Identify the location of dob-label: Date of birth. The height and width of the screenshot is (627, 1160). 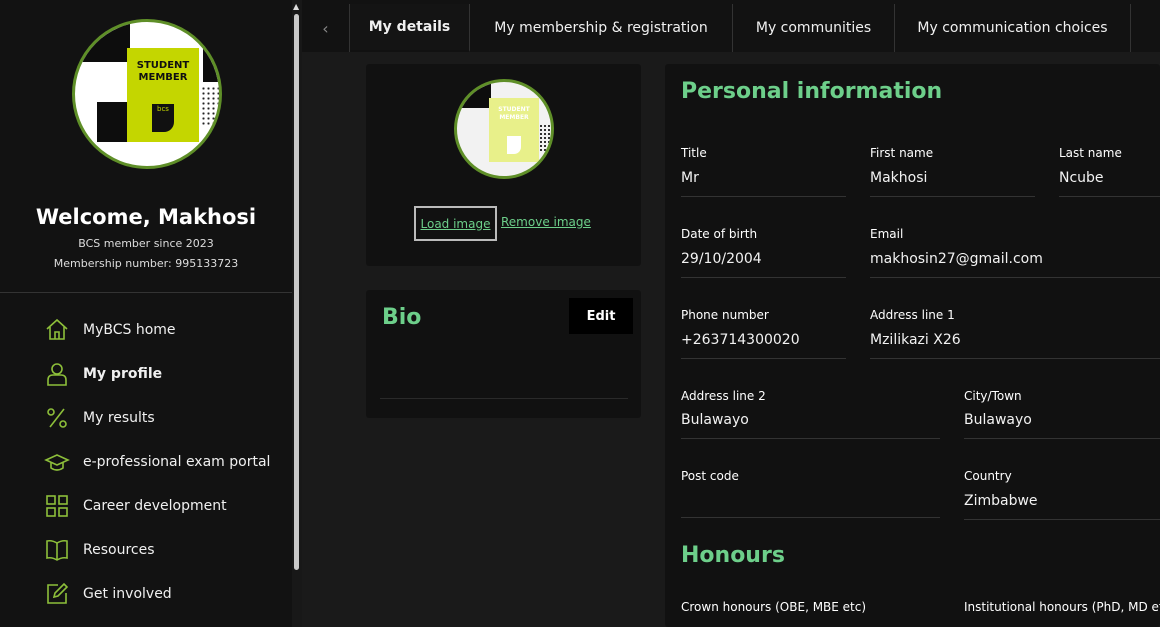
(719, 234).